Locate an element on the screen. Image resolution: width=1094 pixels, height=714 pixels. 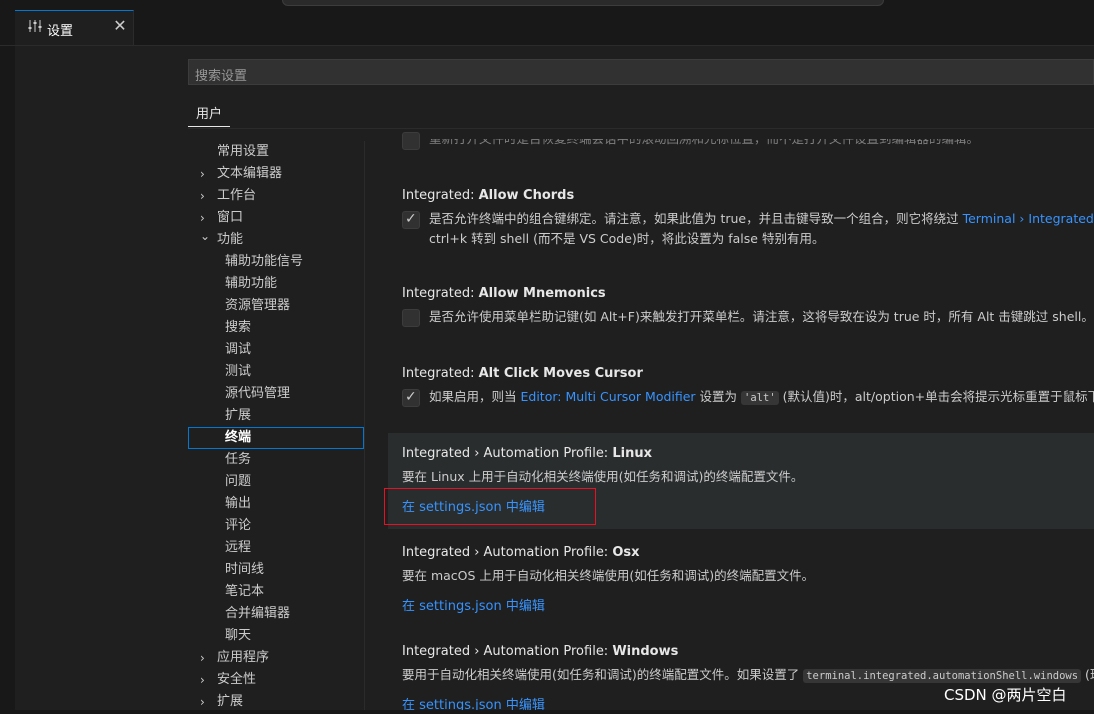
tab-title: 设置 is located at coordinates (60, 31).